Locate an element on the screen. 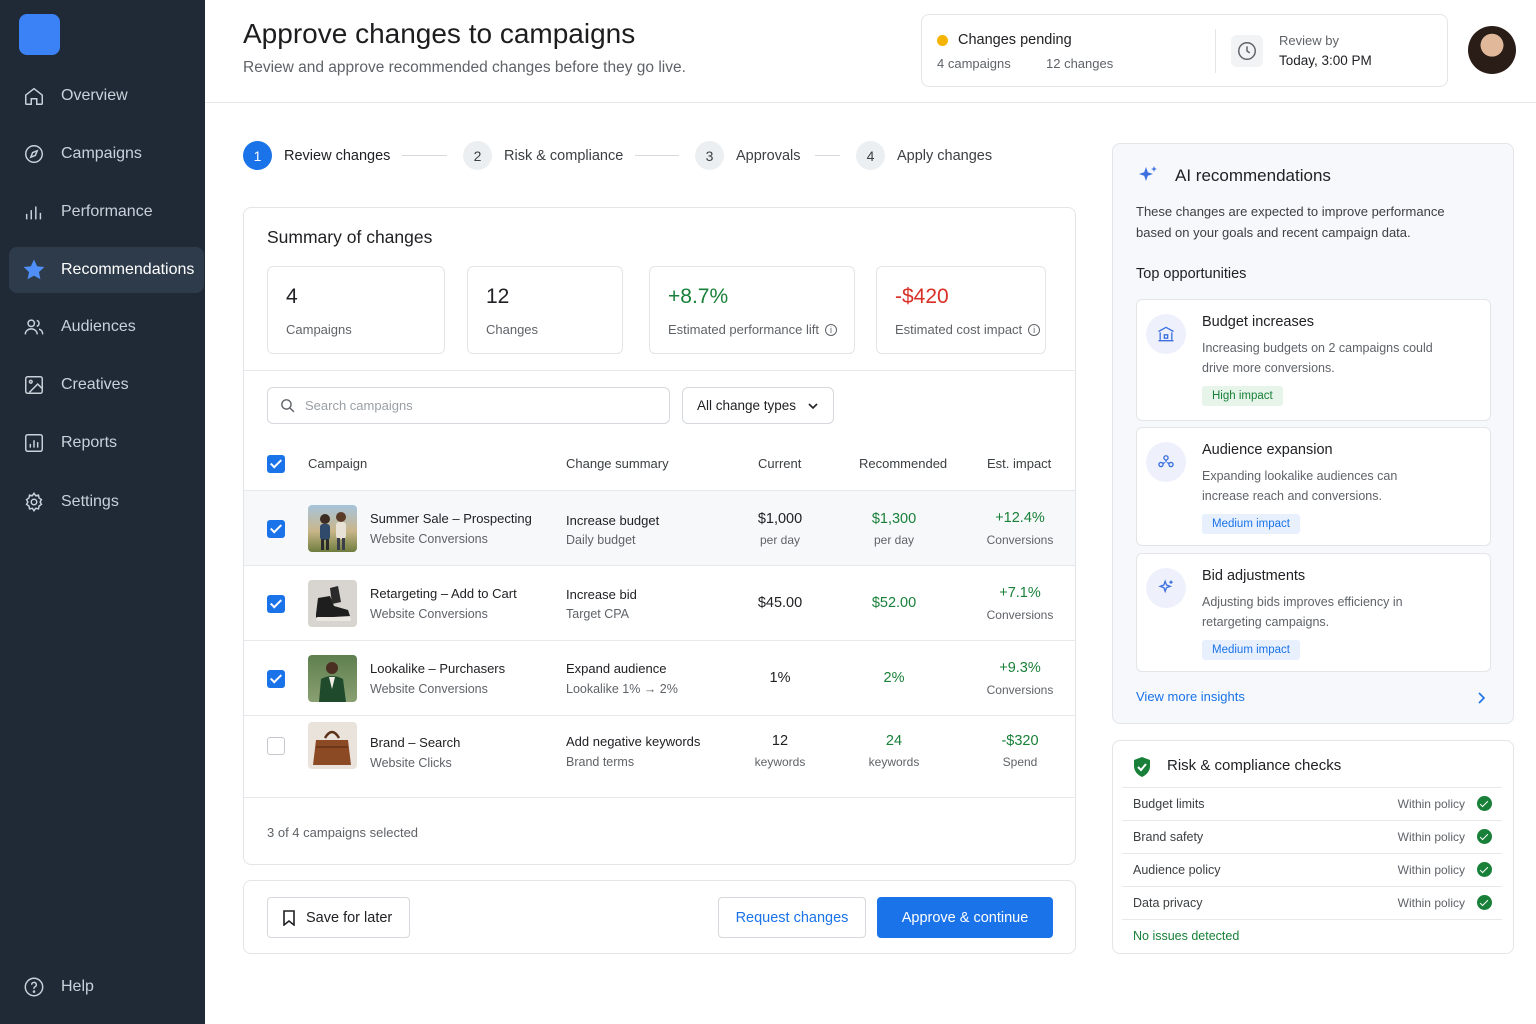  nav-label: Performance is located at coordinates (107, 211).